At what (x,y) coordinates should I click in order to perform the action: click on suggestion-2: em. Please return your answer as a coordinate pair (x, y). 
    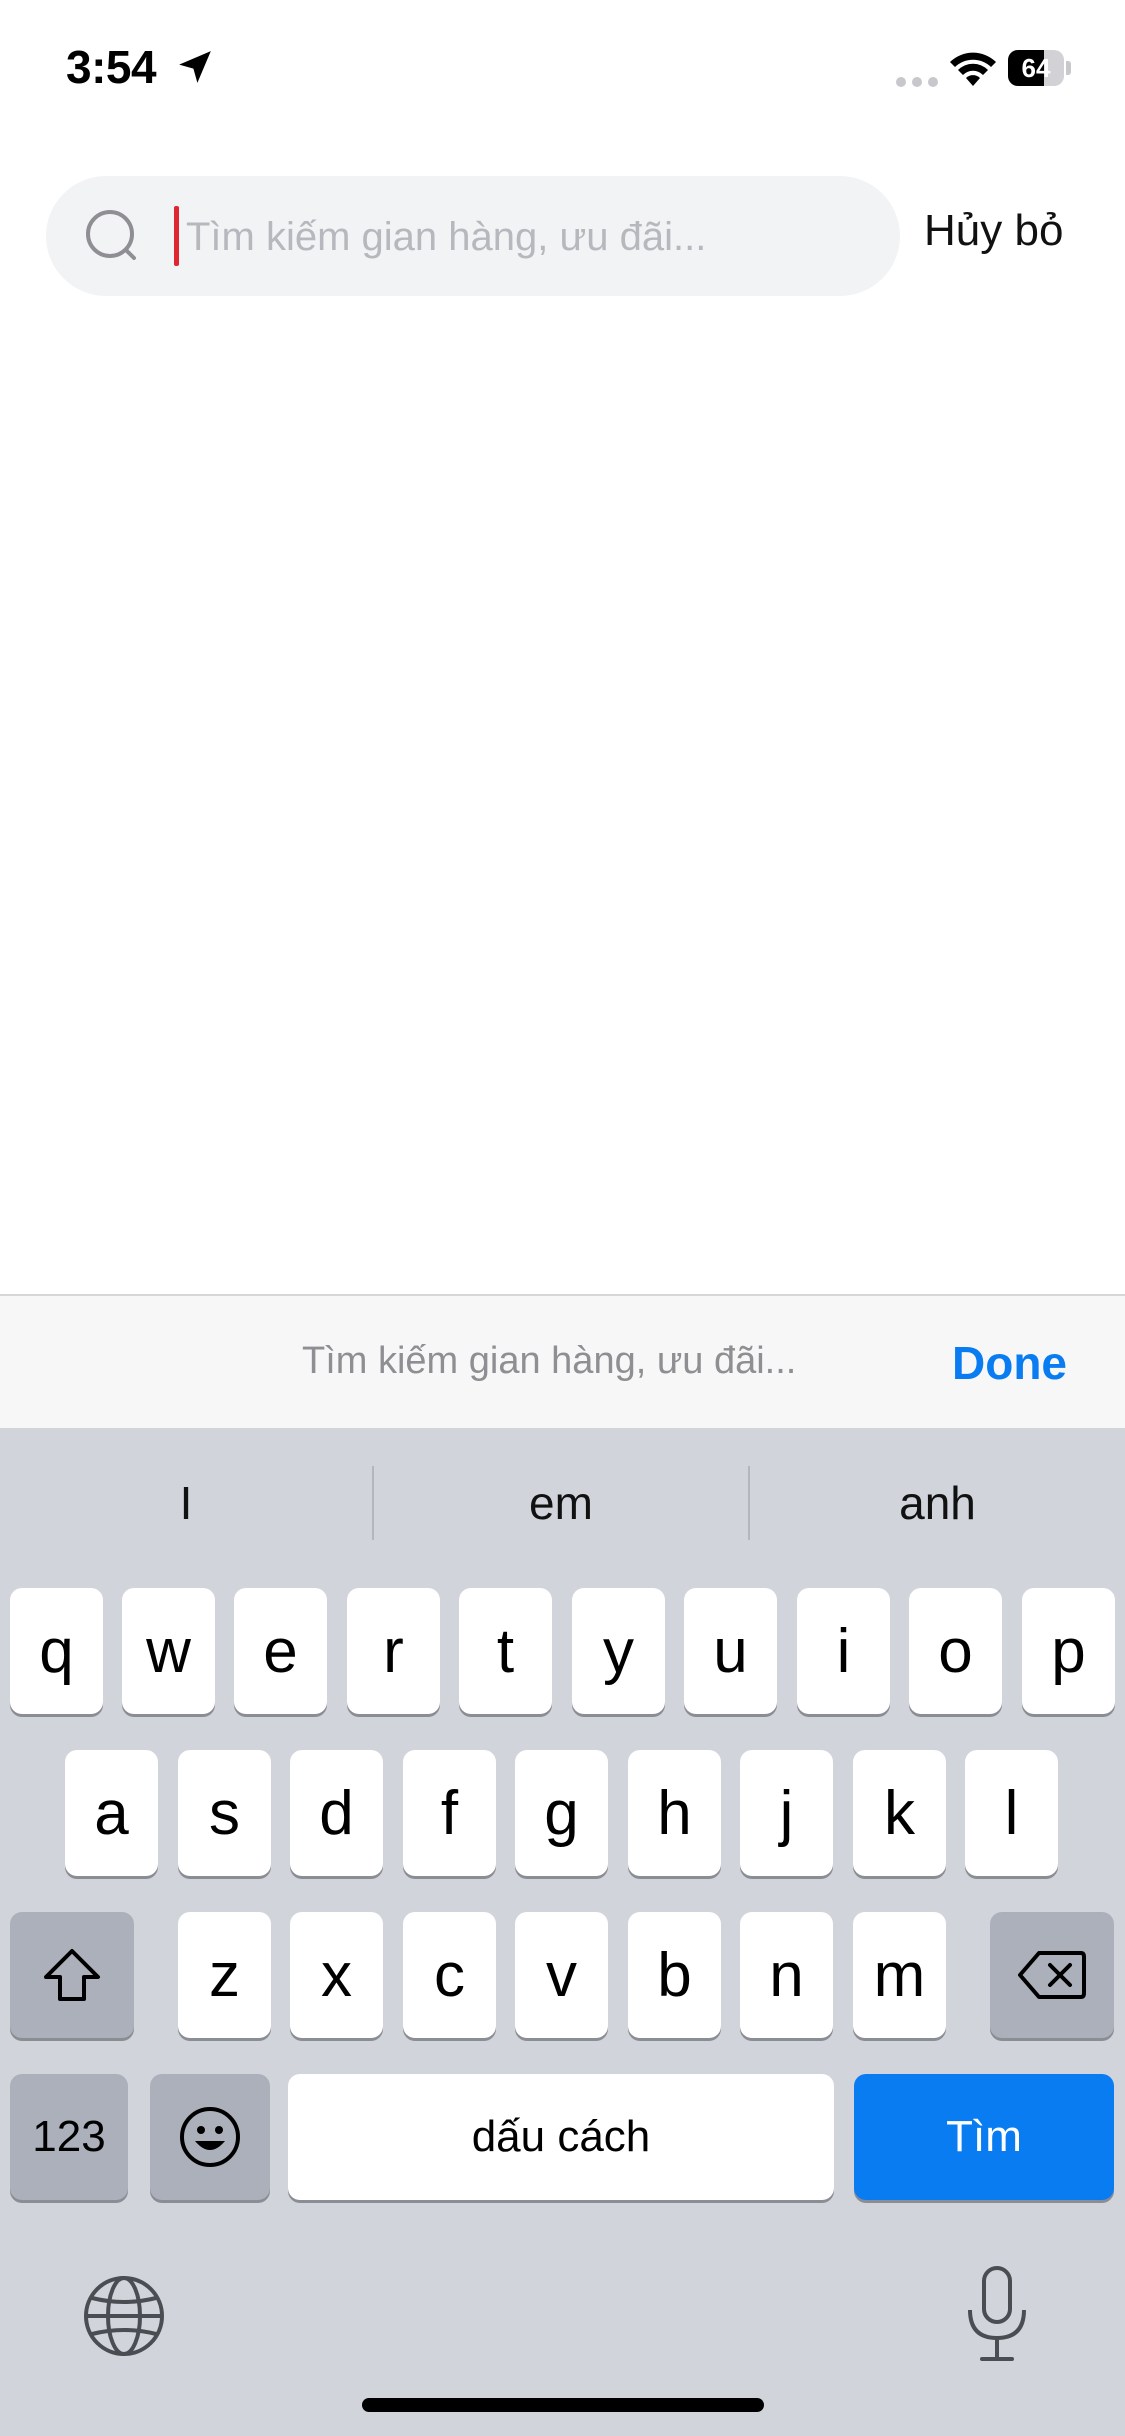
    Looking at the image, I should click on (561, 1503).